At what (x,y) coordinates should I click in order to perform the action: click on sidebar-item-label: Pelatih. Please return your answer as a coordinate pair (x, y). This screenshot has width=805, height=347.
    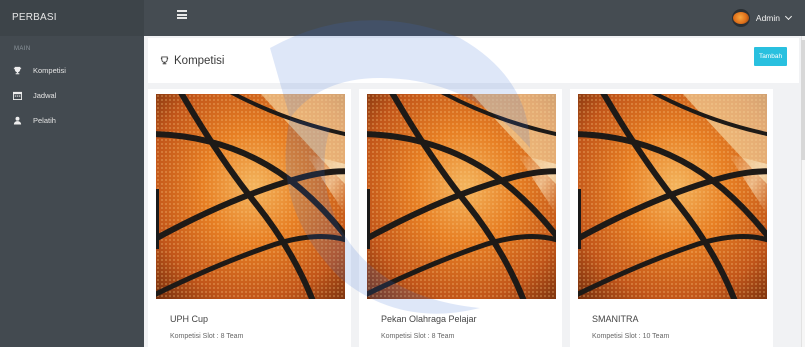
    Looking at the image, I should click on (44, 120).